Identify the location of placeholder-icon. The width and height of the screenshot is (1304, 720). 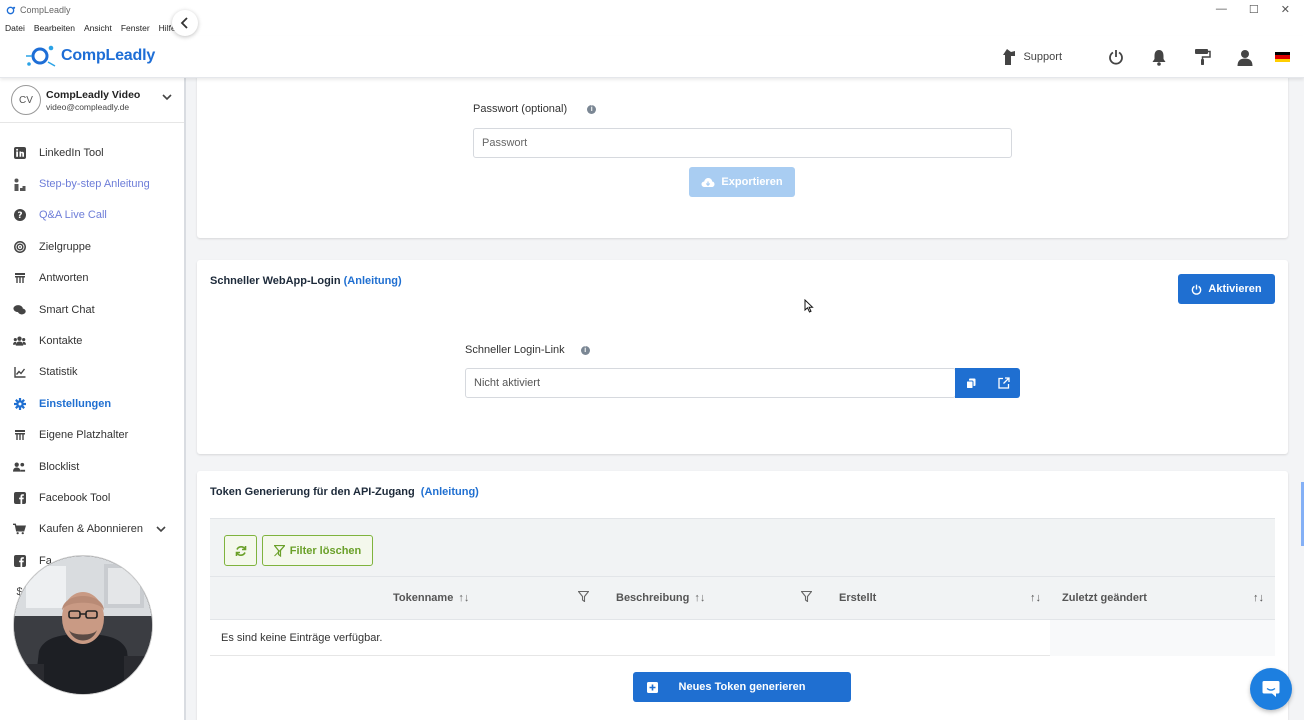
(19, 435).